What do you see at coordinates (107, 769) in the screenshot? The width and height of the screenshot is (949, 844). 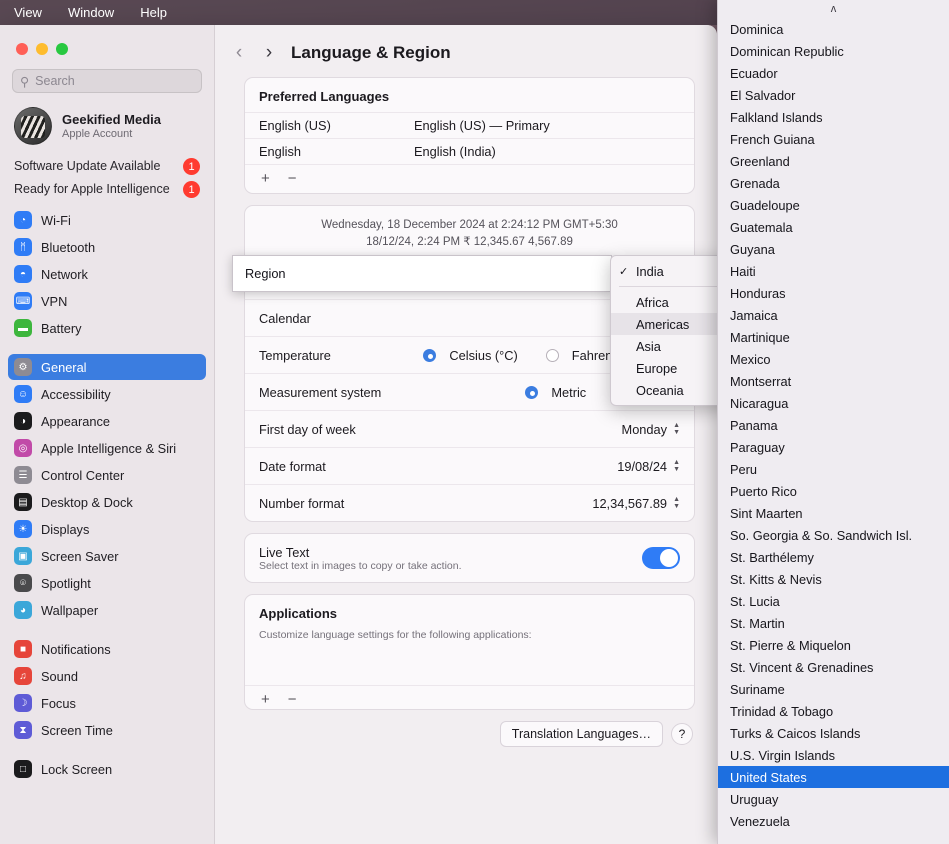 I see `sidebar-item-lock-screen: □ Lock Screen` at bounding box center [107, 769].